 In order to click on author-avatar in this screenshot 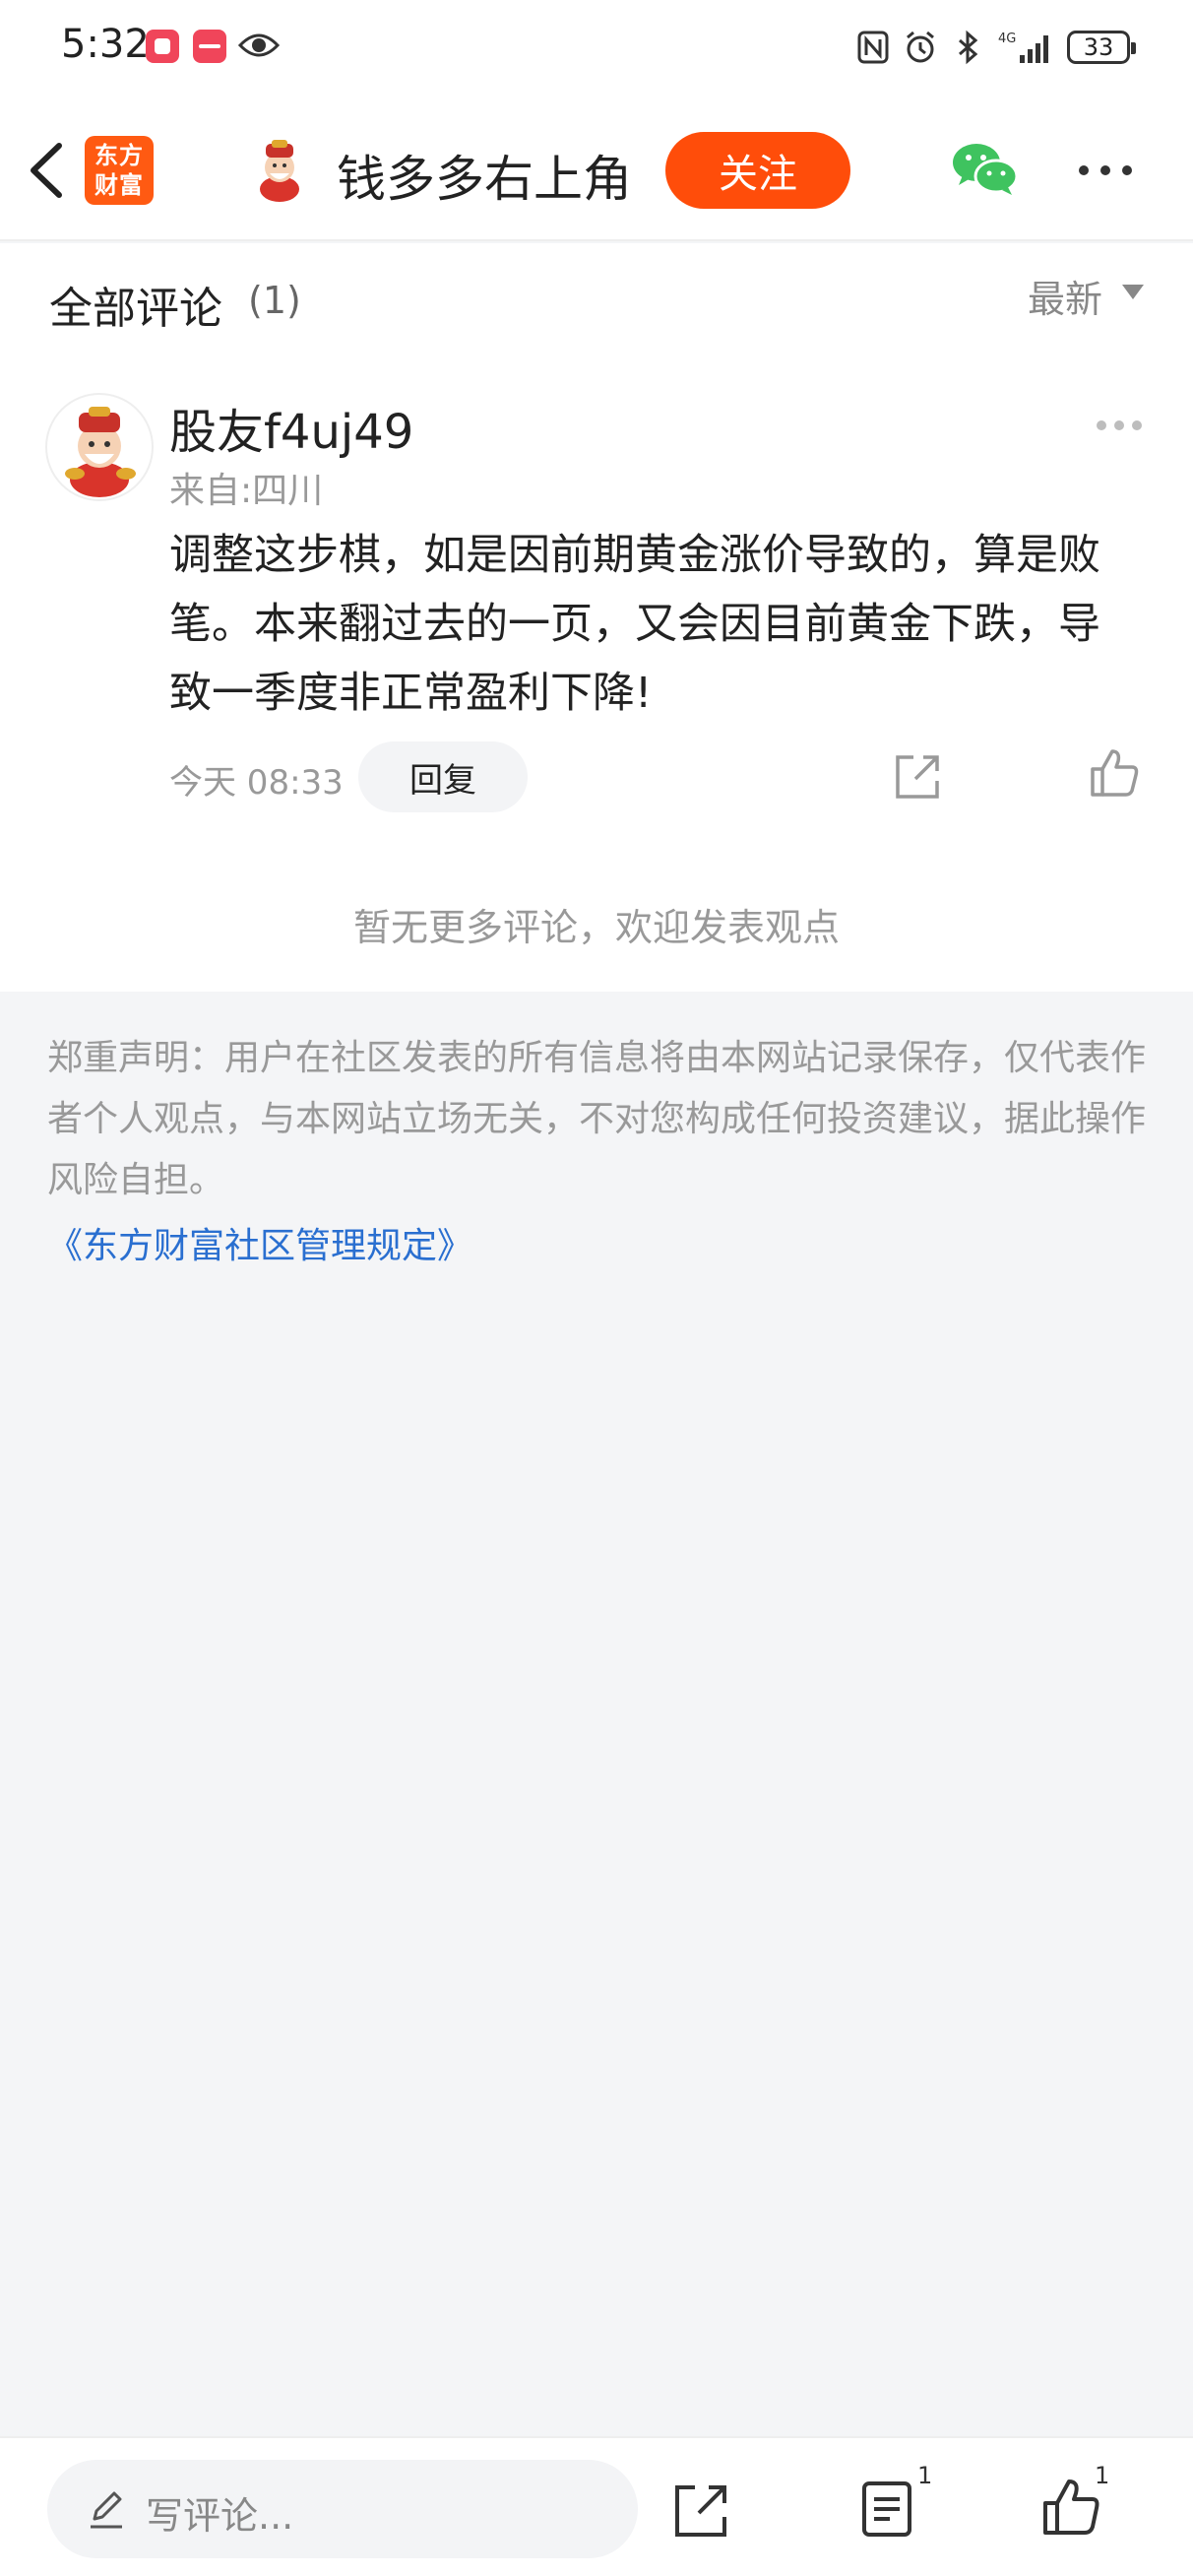, I will do `click(279, 170)`.